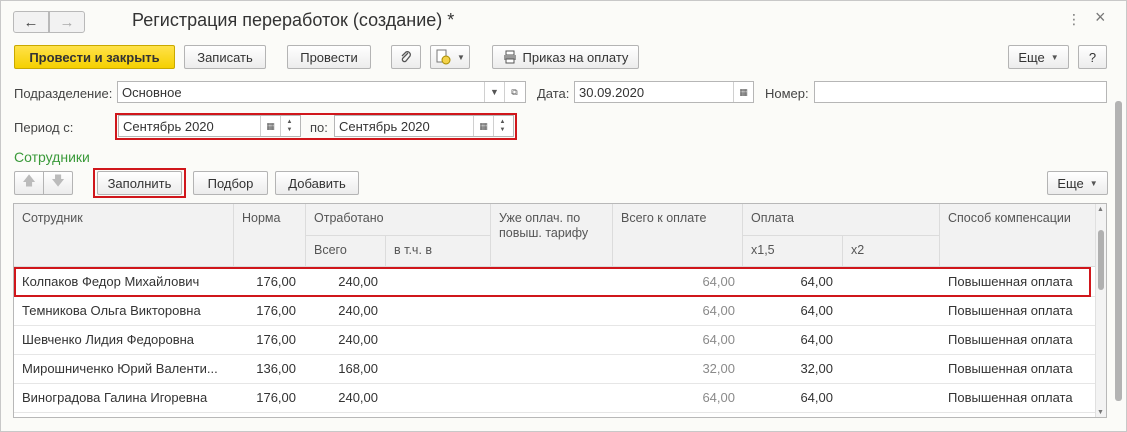  What do you see at coordinates (891, 251) in the screenshot?
I see `col-x2: x2` at bounding box center [891, 251].